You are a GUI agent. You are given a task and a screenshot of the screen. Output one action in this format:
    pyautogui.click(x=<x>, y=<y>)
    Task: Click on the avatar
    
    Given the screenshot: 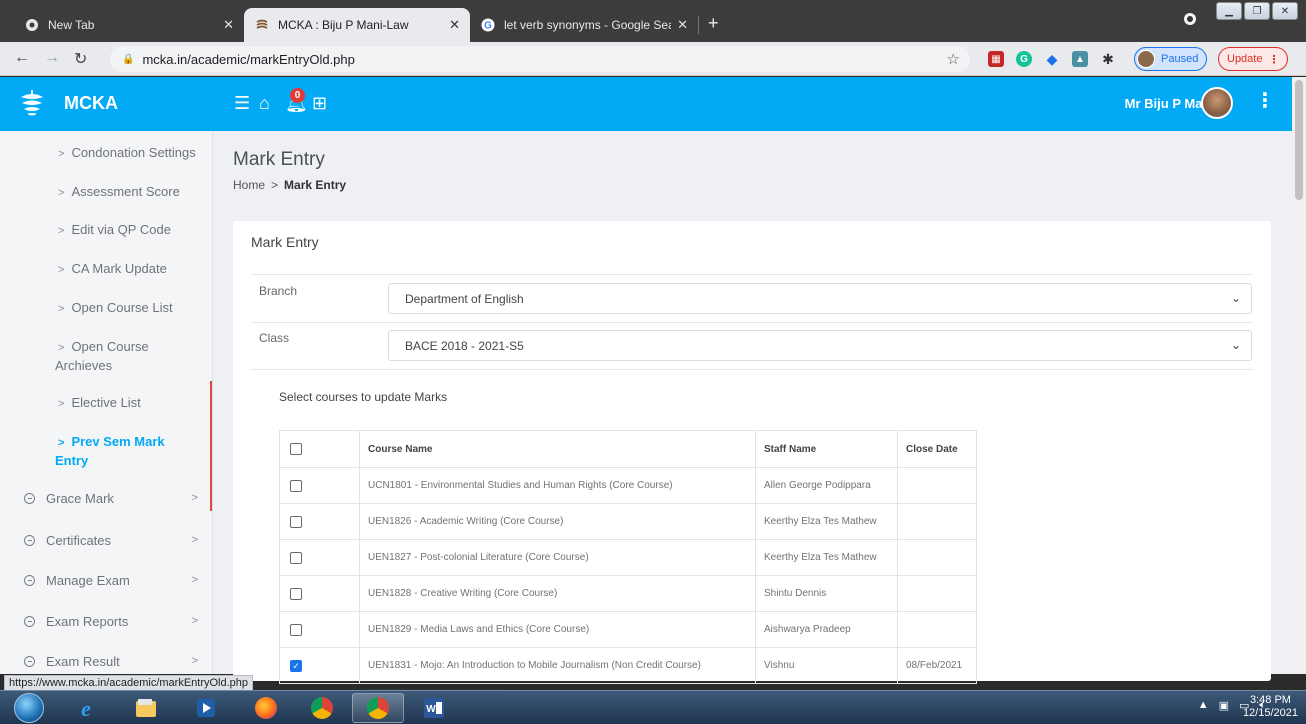 What is the action you would take?
    pyautogui.click(x=1217, y=103)
    